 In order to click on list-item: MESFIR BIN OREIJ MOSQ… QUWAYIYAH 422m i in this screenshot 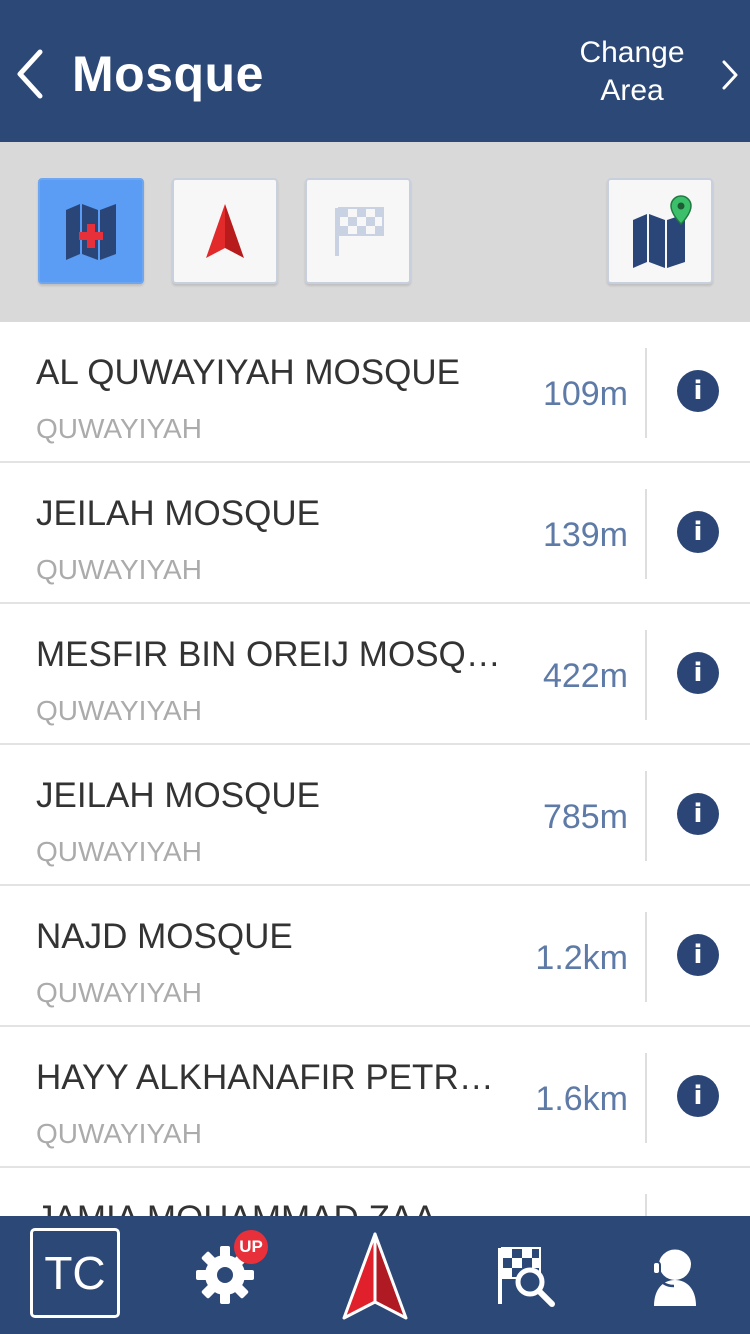, I will do `click(375, 674)`.